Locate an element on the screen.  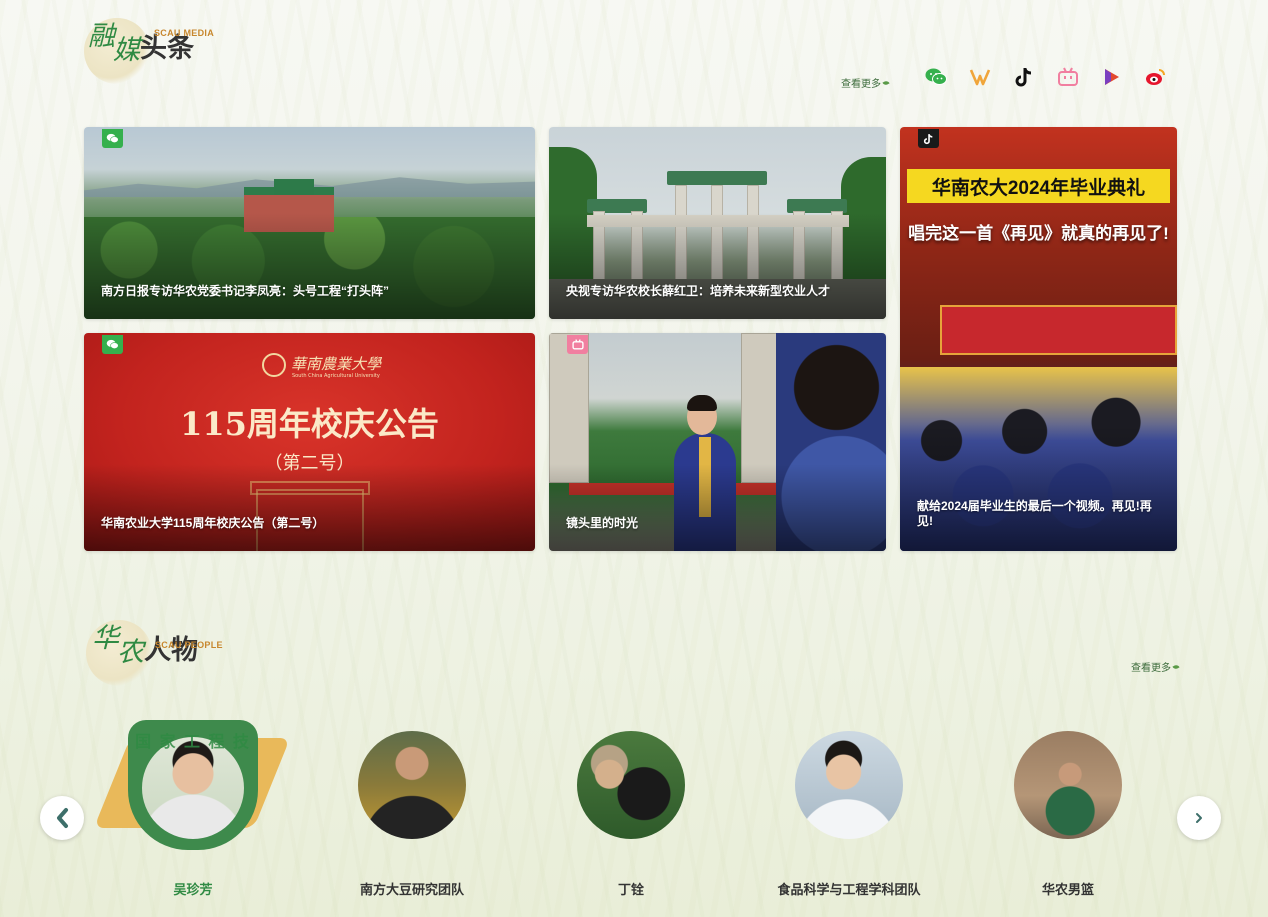
poster-title: 115周年校庆公告 is located at coordinates (309, 424).